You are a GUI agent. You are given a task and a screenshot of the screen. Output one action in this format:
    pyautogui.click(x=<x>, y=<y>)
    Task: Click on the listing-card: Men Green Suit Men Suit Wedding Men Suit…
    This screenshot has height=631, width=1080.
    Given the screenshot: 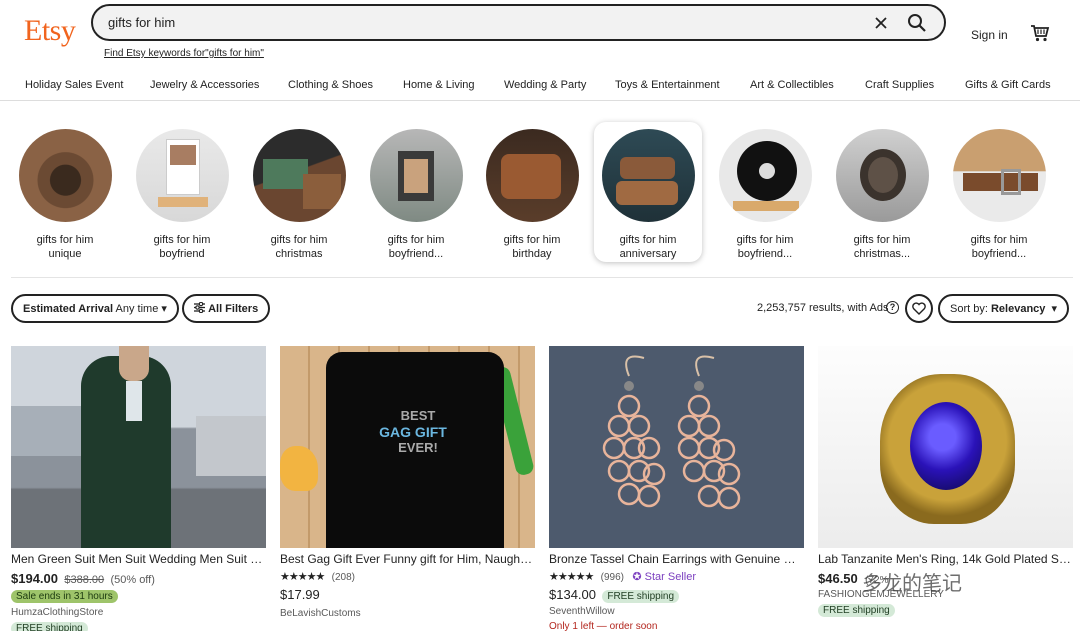 What is the action you would take?
    pyautogui.click(x=138, y=488)
    